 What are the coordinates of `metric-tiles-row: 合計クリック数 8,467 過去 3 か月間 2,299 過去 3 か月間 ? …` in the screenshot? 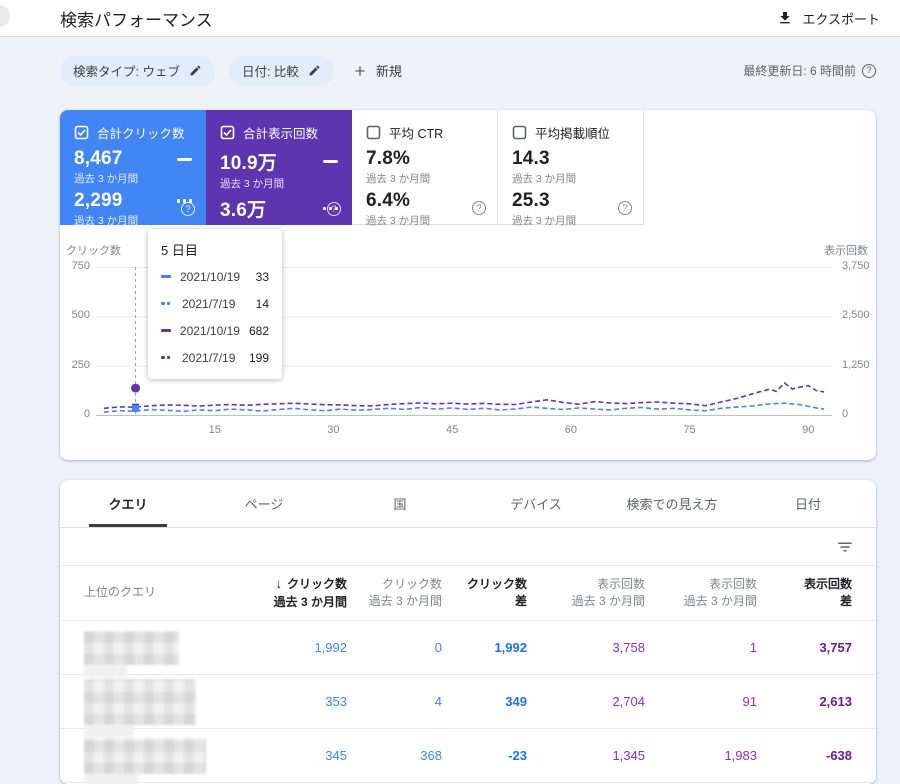 It's located at (468, 173).